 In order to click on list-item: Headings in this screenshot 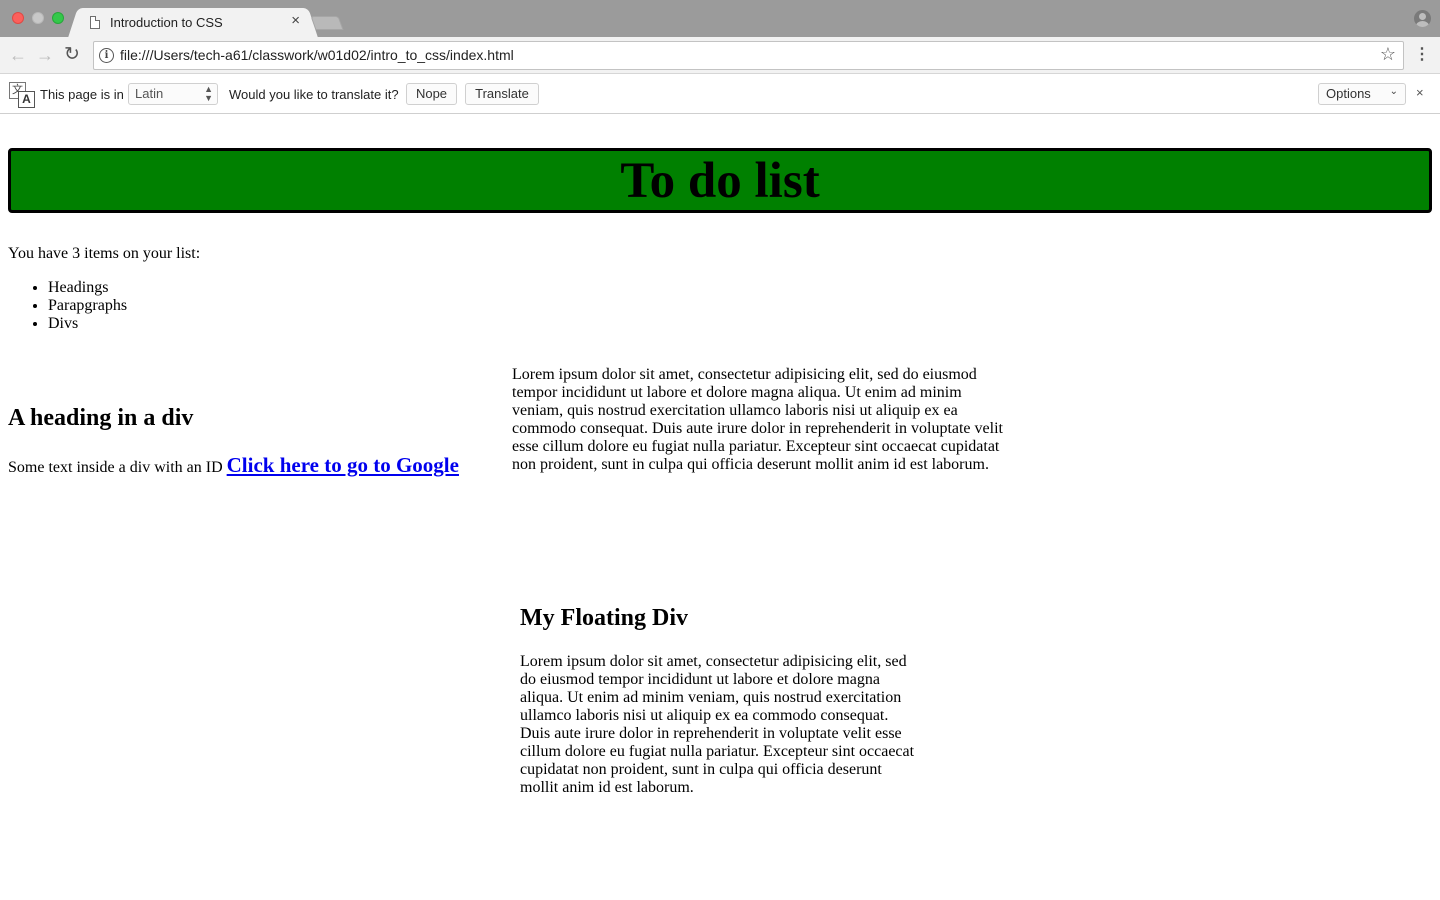, I will do `click(87, 288)`.